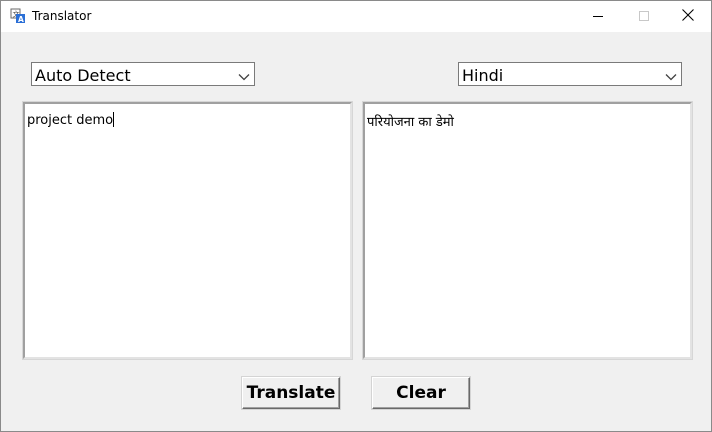  I want to click on translate-app-icon: 文 A, so click(18, 16).